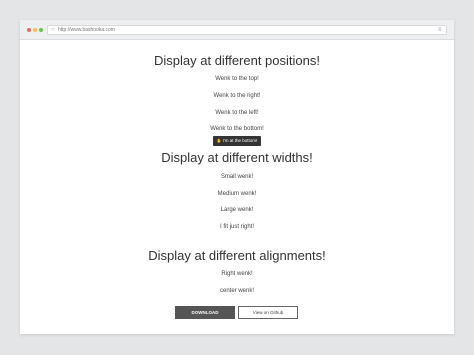  I want to click on center-wenk-item: center wenk!, so click(237, 291).